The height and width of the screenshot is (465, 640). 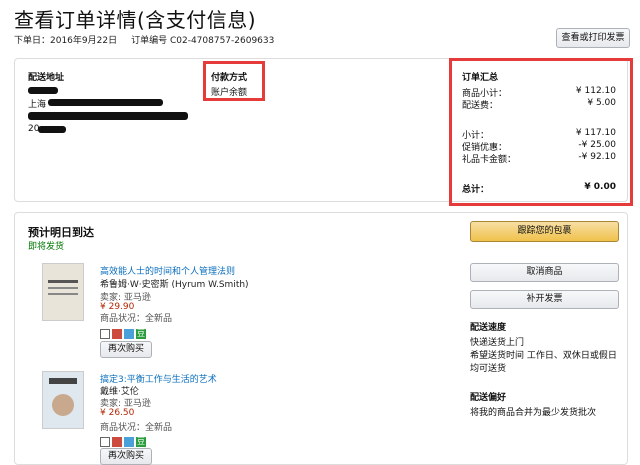 What do you see at coordinates (488, 328) in the screenshot?
I see `speed-heading: 配送速度` at bounding box center [488, 328].